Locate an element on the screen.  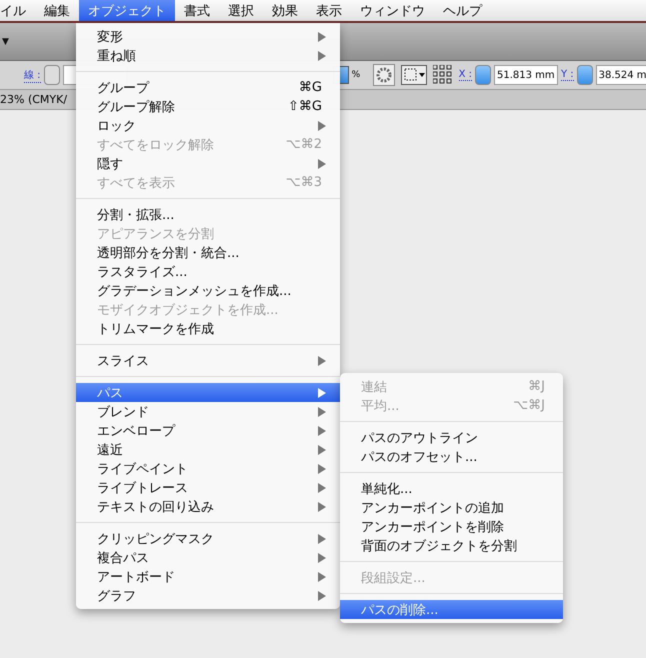
menu-item: スライス is located at coordinates (208, 360).